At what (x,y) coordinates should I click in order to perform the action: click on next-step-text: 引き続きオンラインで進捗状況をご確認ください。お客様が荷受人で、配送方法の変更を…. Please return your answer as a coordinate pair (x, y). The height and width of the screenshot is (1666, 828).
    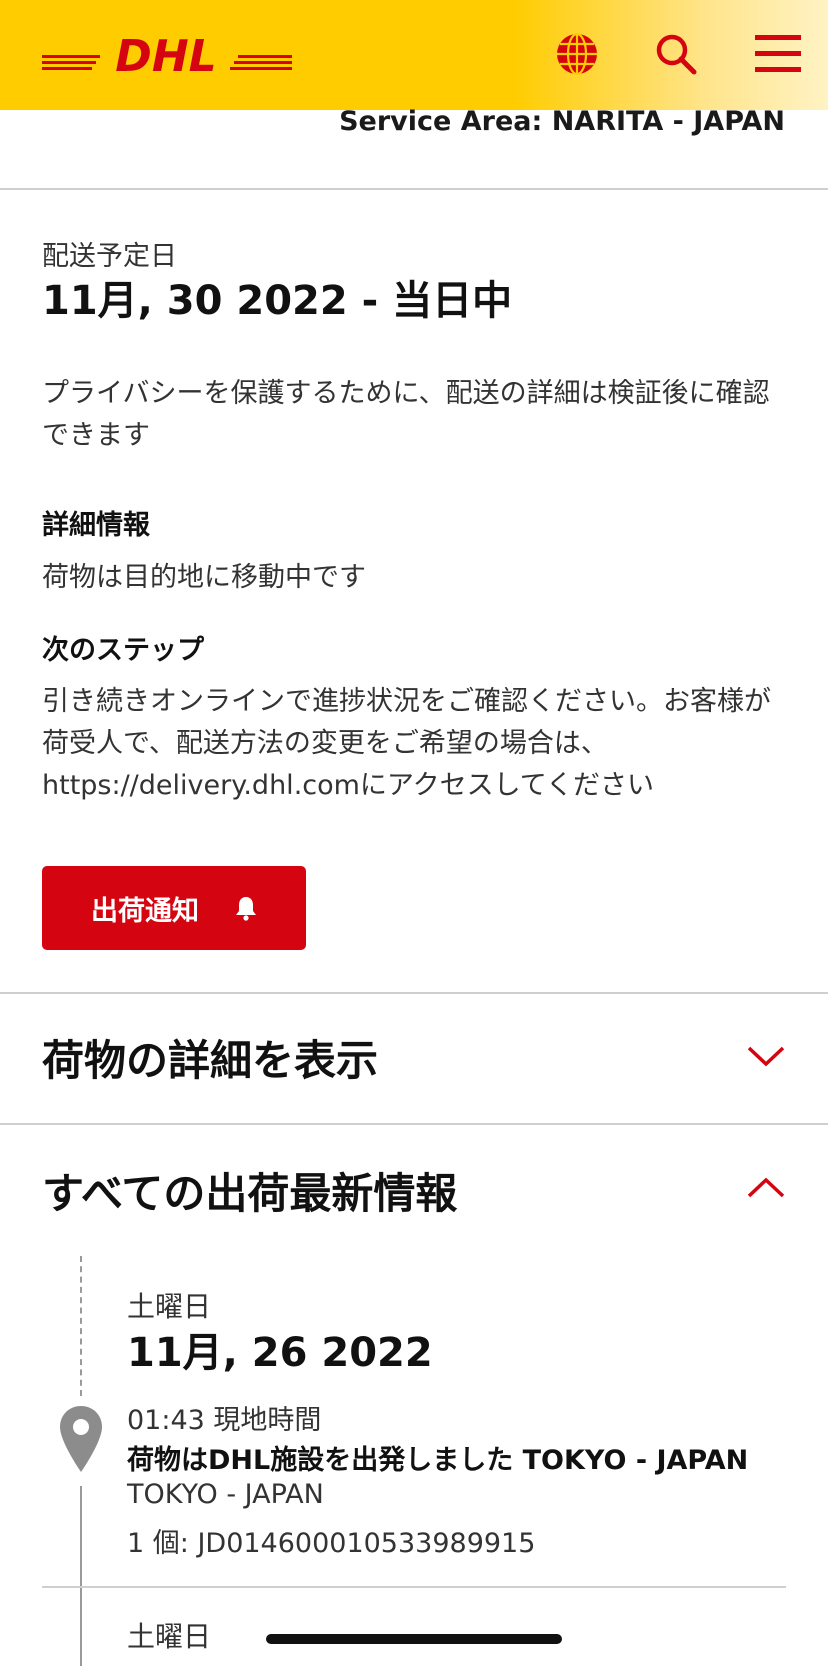
    Looking at the image, I should click on (406, 743).